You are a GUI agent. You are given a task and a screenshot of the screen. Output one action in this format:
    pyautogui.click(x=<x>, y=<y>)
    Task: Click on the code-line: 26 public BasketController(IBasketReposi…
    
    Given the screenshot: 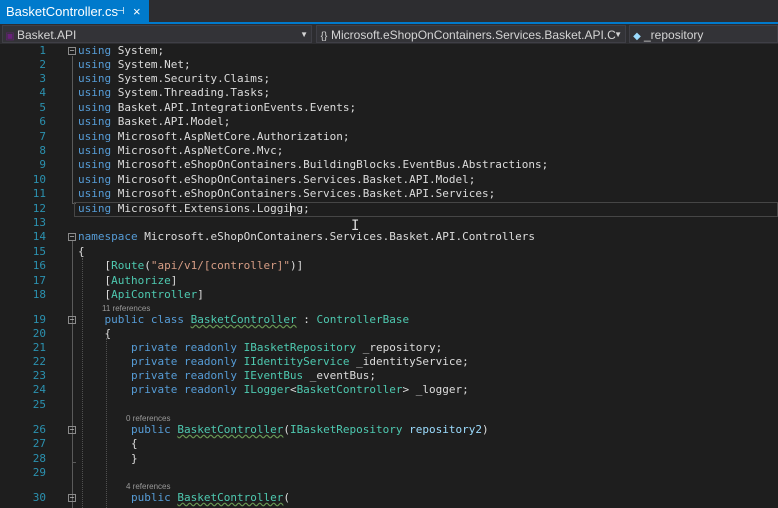 What is the action you would take?
    pyautogui.click(x=260, y=429)
    